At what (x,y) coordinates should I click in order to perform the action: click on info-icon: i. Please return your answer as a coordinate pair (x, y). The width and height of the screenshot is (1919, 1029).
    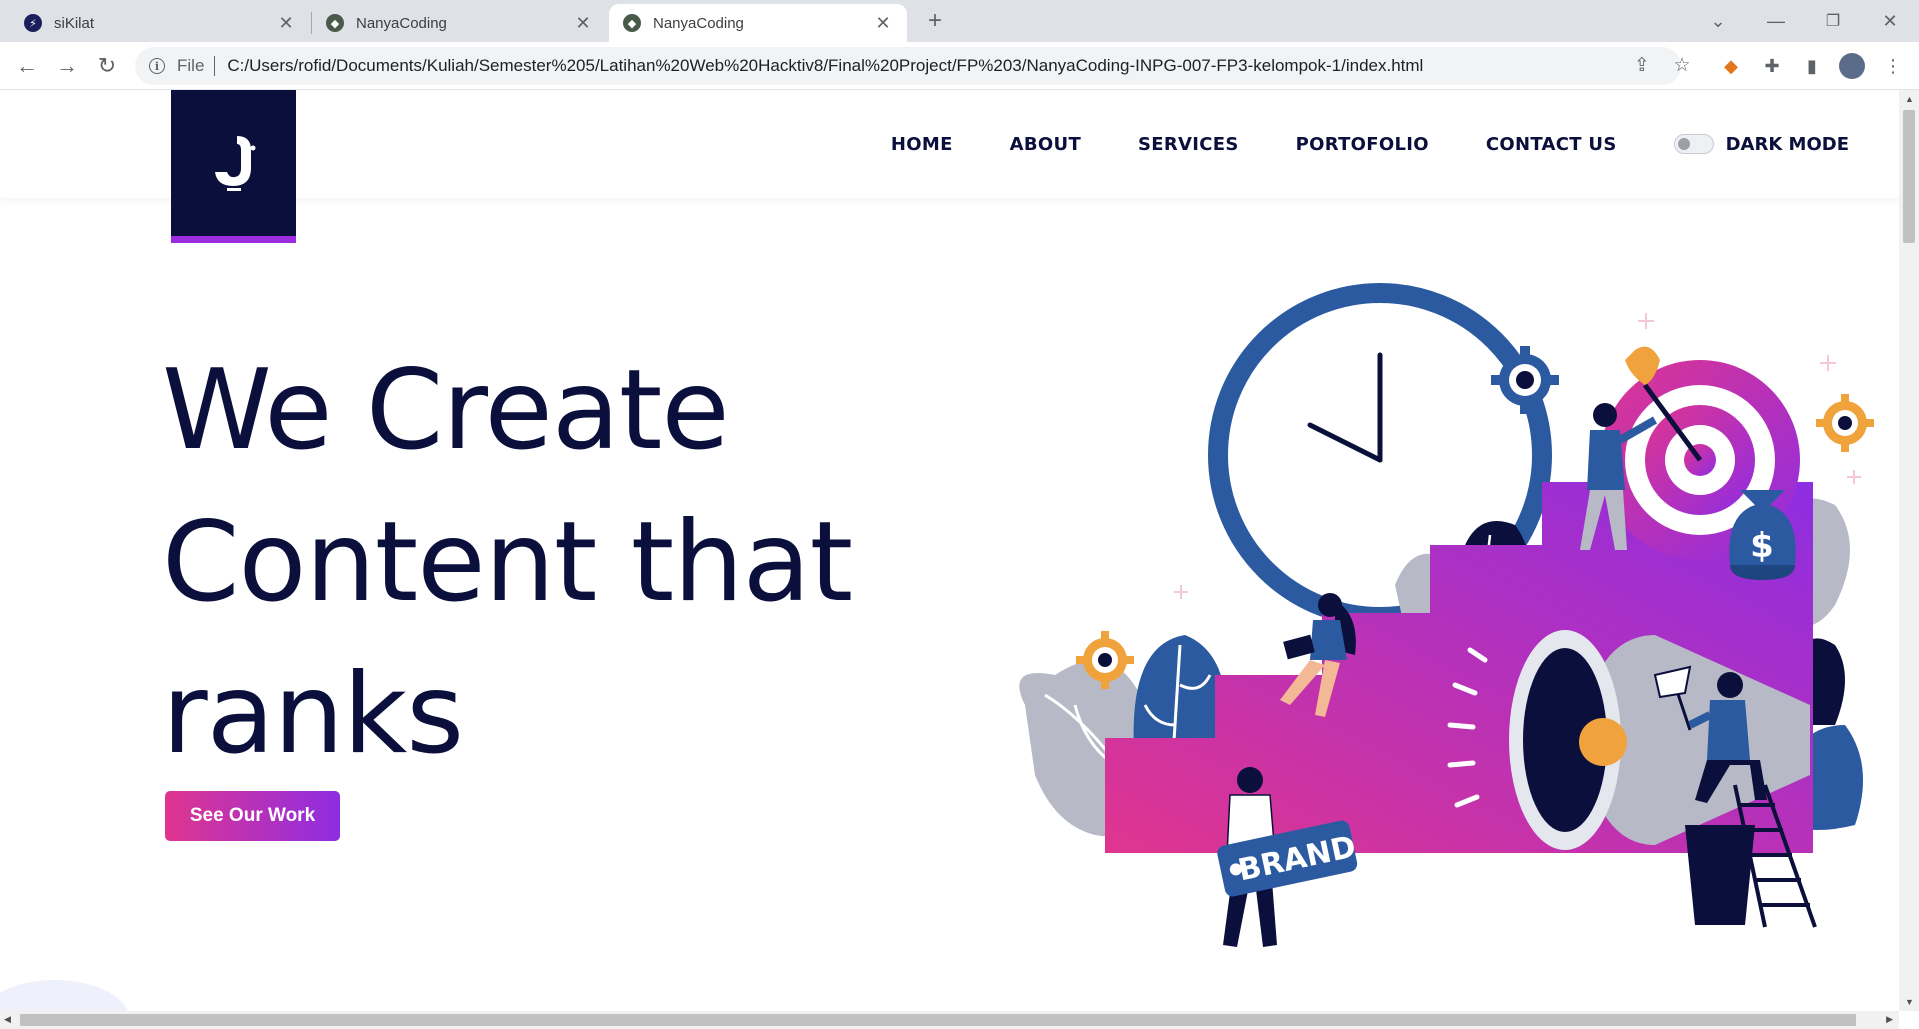
    Looking at the image, I should click on (157, 66).